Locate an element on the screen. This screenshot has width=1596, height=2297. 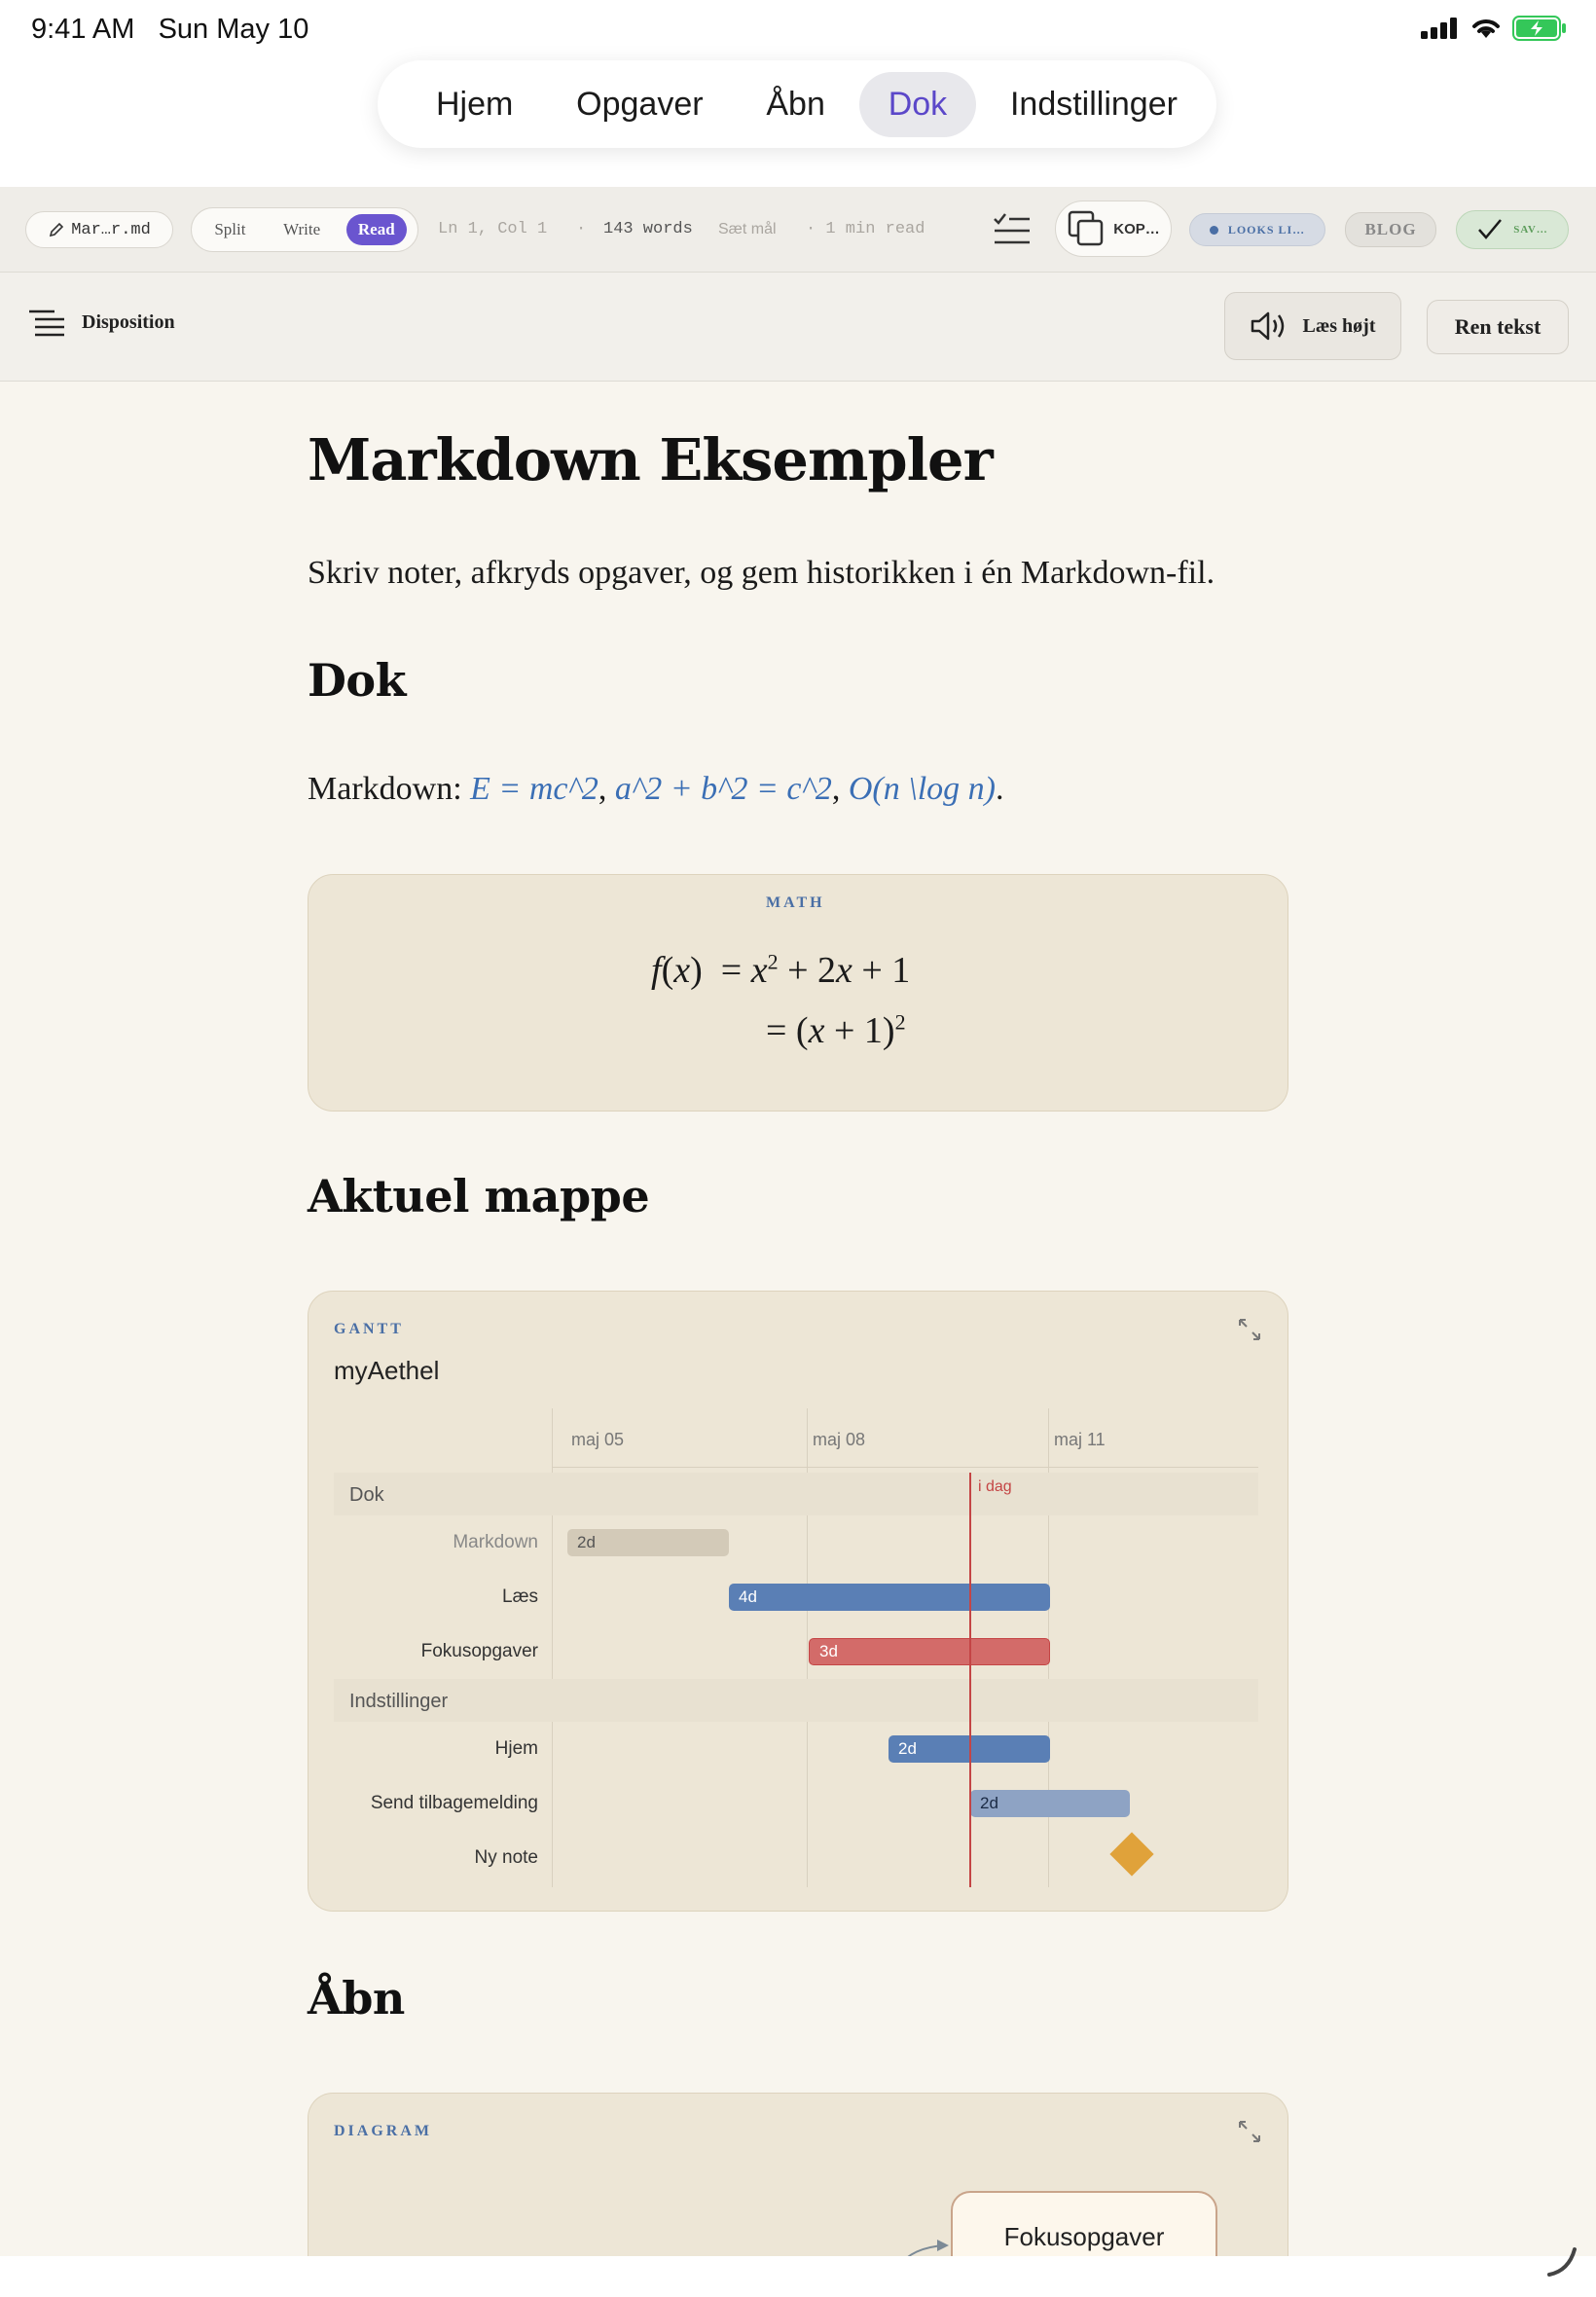
inline-math-3: O(n \log n) is located at coordinates (922, 789).